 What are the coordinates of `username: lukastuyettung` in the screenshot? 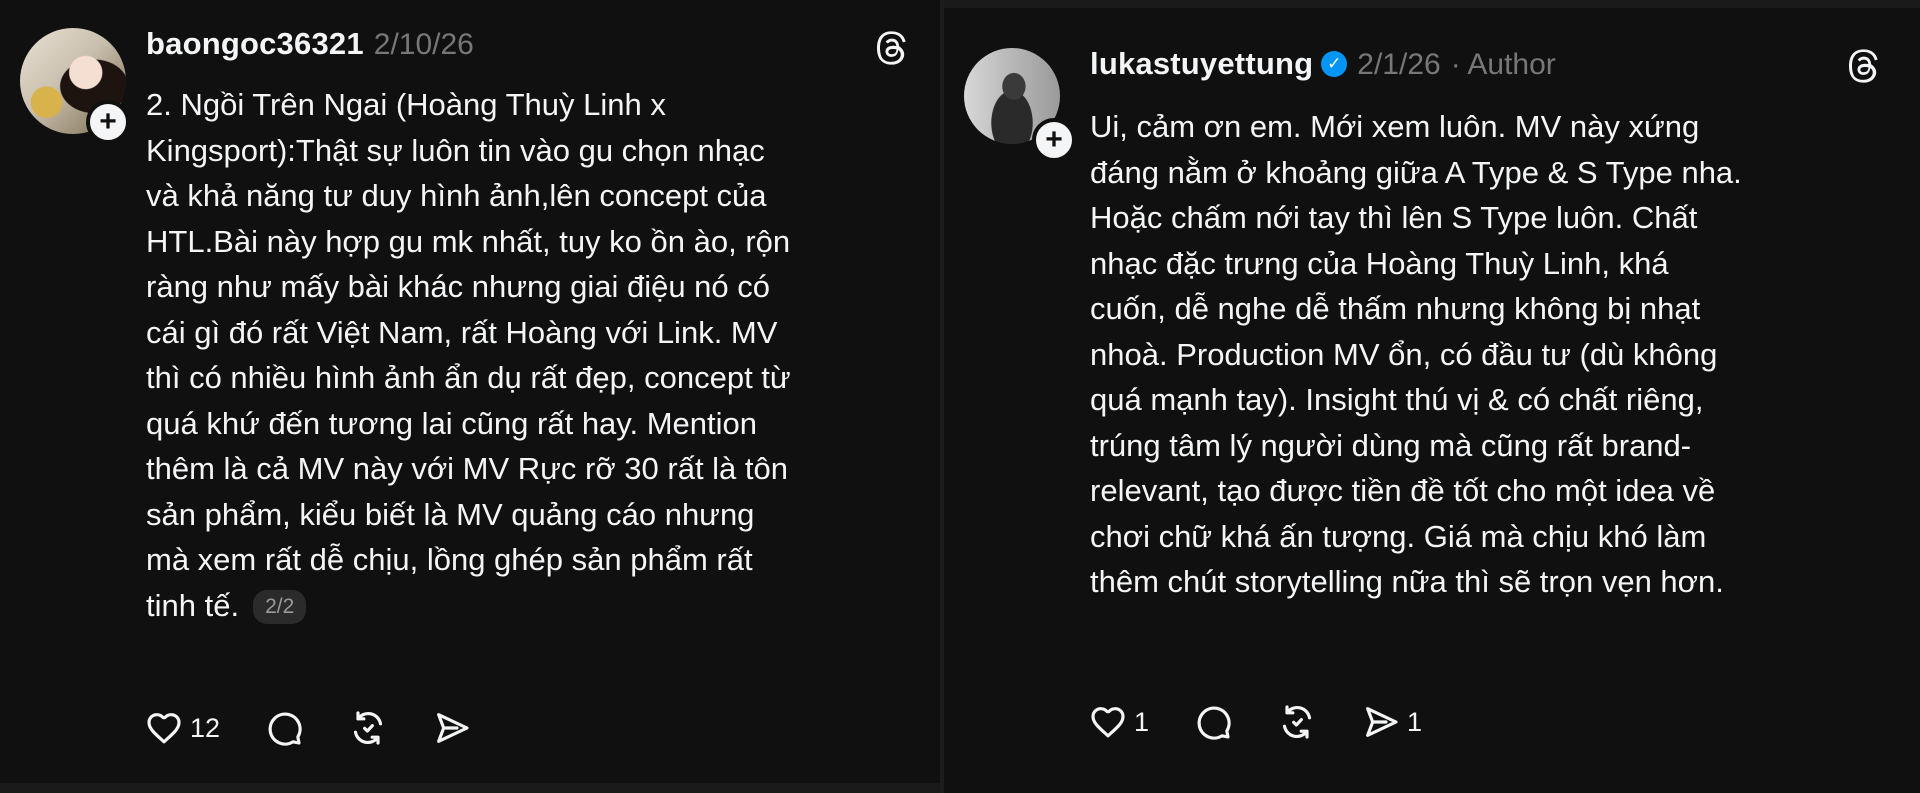 It's located at (1201, 64).